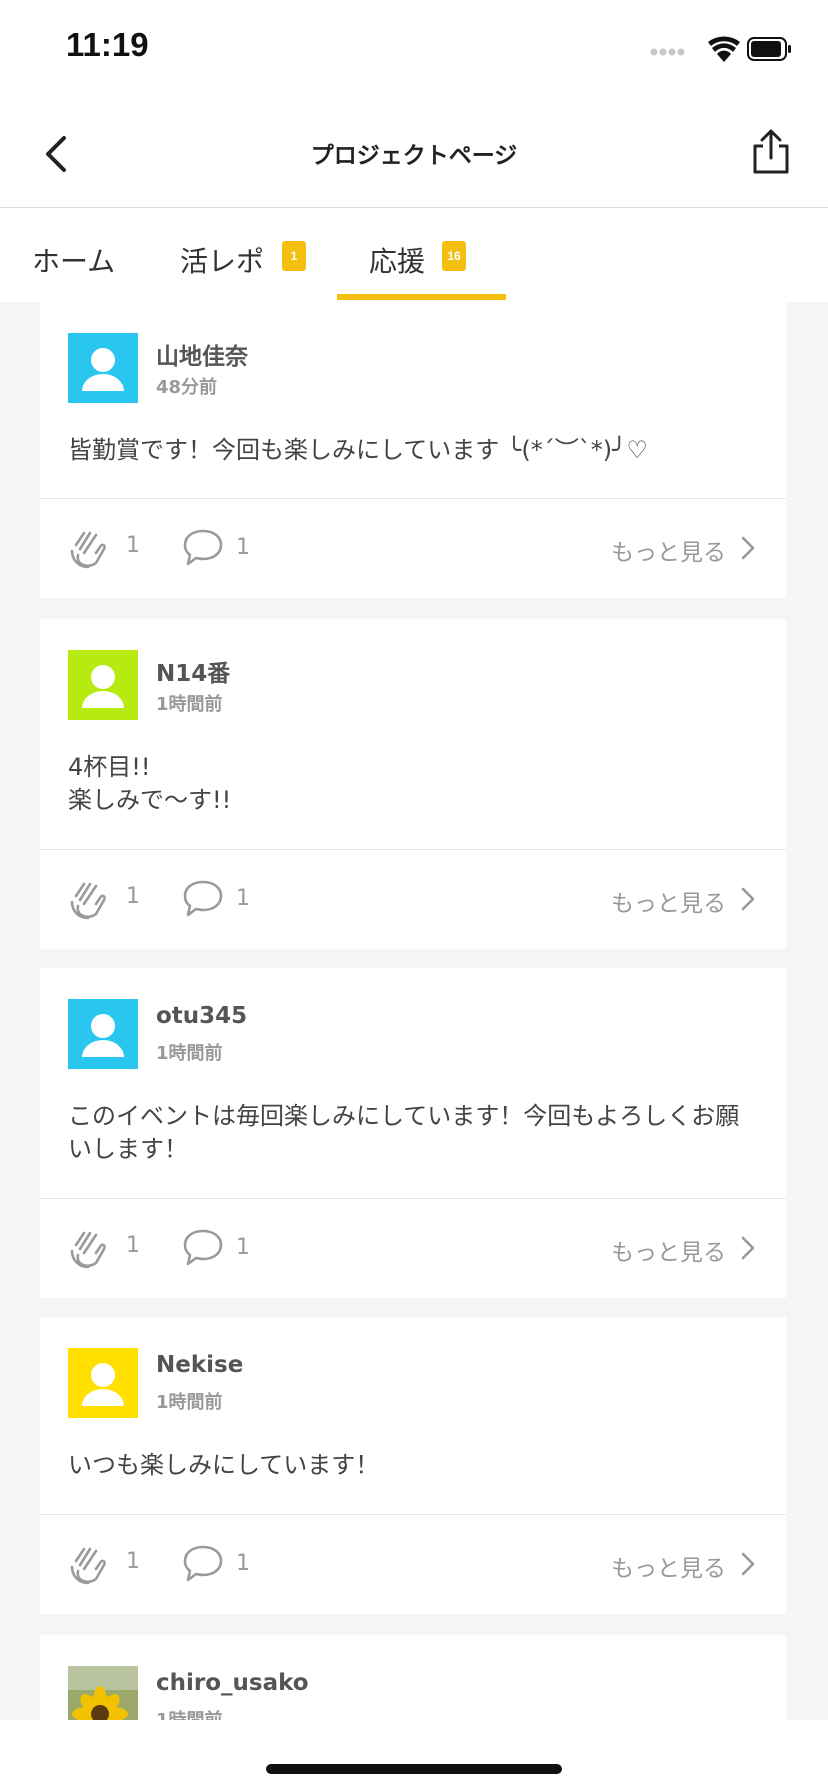 This screenshot has height=1792, width=828. What do you see at coordinates (771, 152) in the screenshot?
I see `share-button` at bounding box center [771, 152].